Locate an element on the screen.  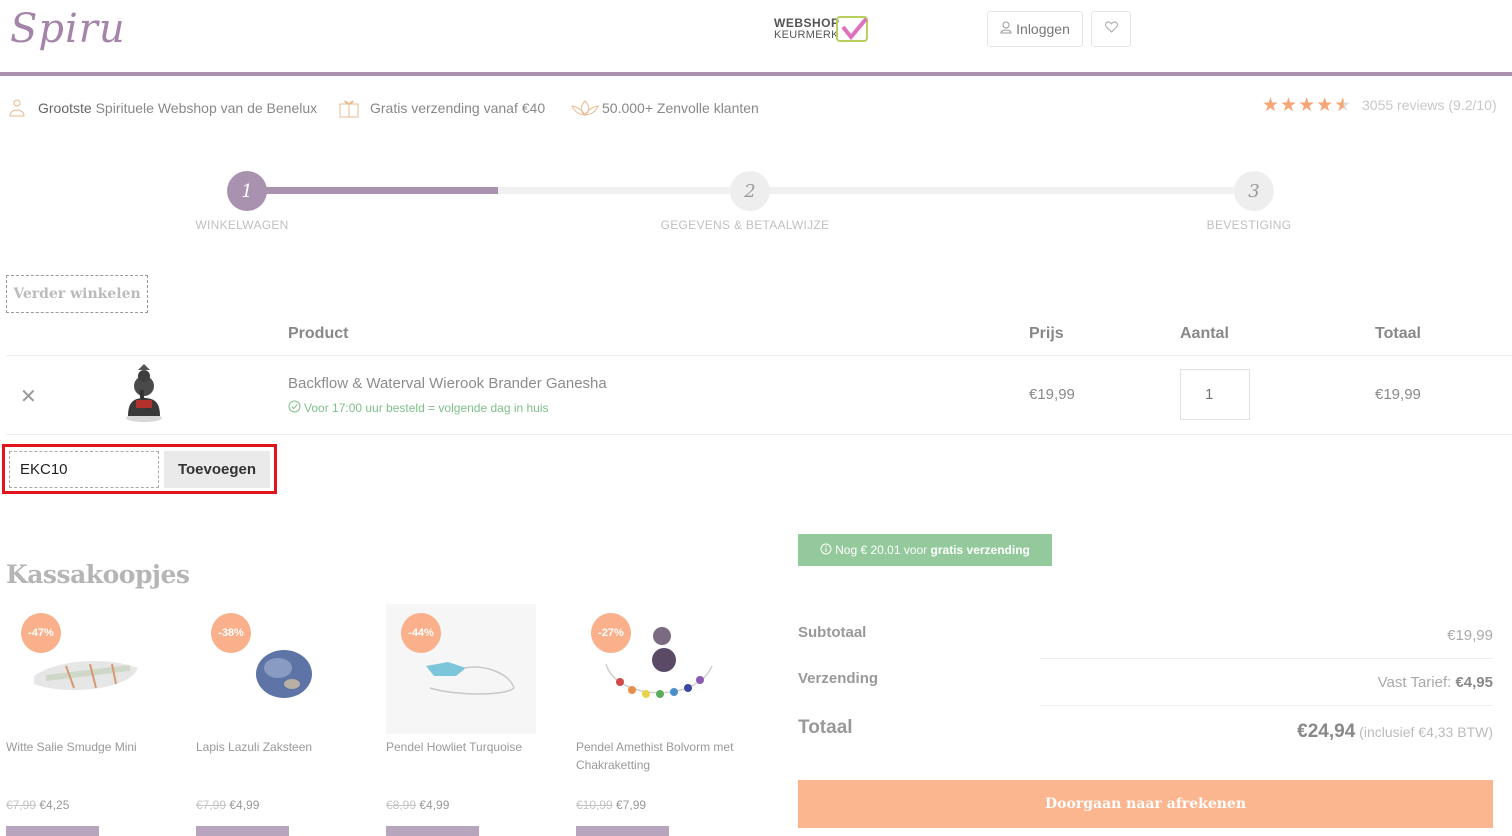
free-shipping-prefix: Nog € 20.01 voor is located at coordinates (883, 550).